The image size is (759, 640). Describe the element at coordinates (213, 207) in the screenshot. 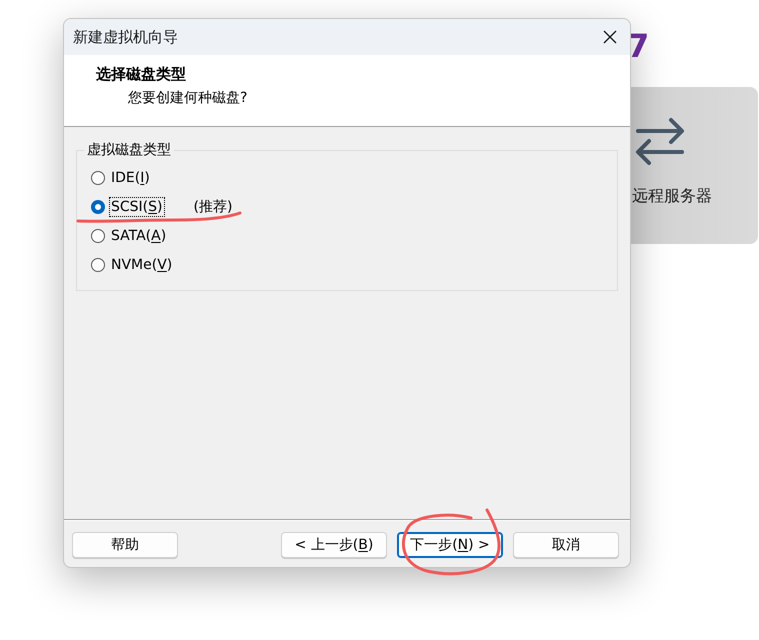

I see `recommended-note: (推荐)` at that location.